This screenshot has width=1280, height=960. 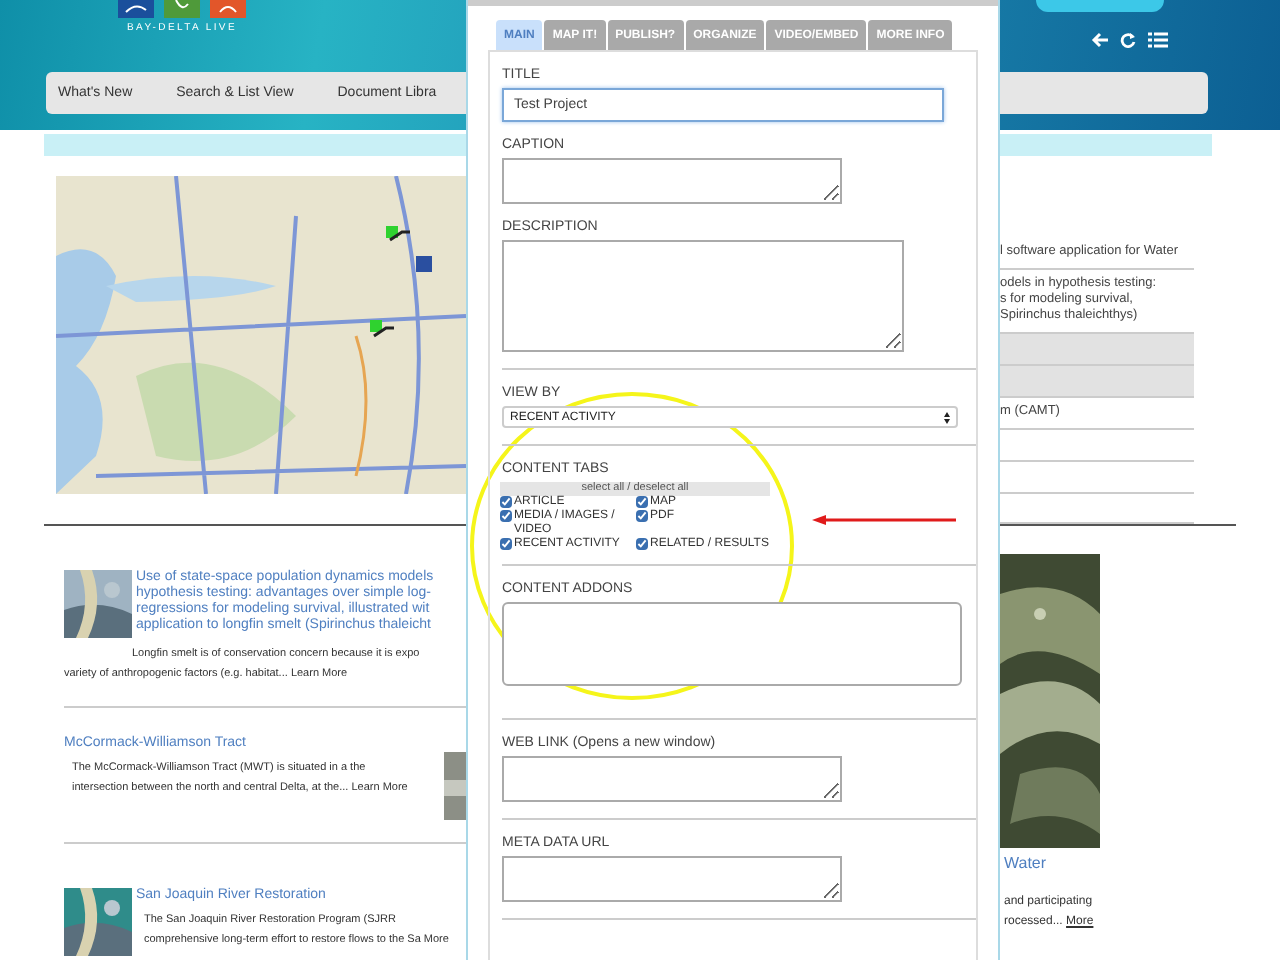 I want to click on article-title-link: Water, so click(x=1097, y=863).